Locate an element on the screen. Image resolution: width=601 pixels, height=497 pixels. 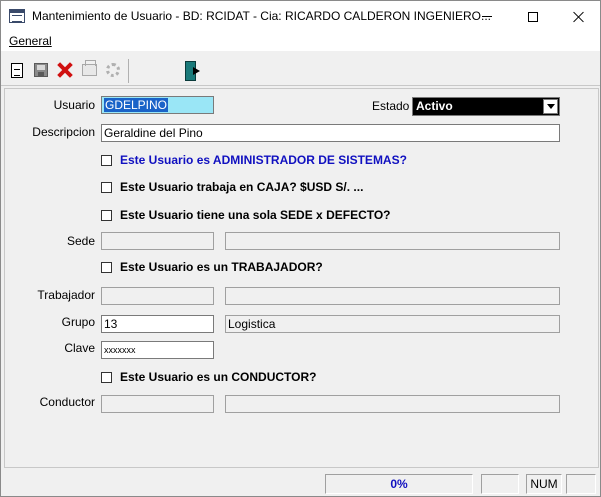
print-icon is located at coordinates (89, 68).